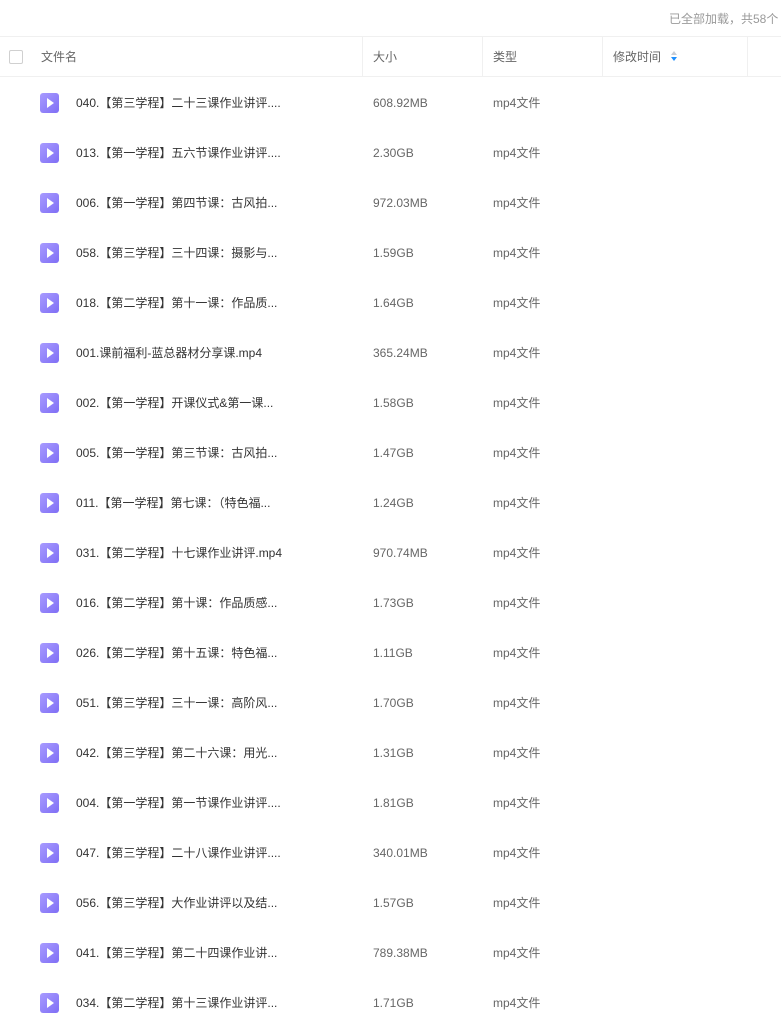 This screenshot has height=1028, width=781. What do you see at coordinates (393, 303) in the screenshot?
I see `file-size: 1.64GB` at bounding box center [393, 303].